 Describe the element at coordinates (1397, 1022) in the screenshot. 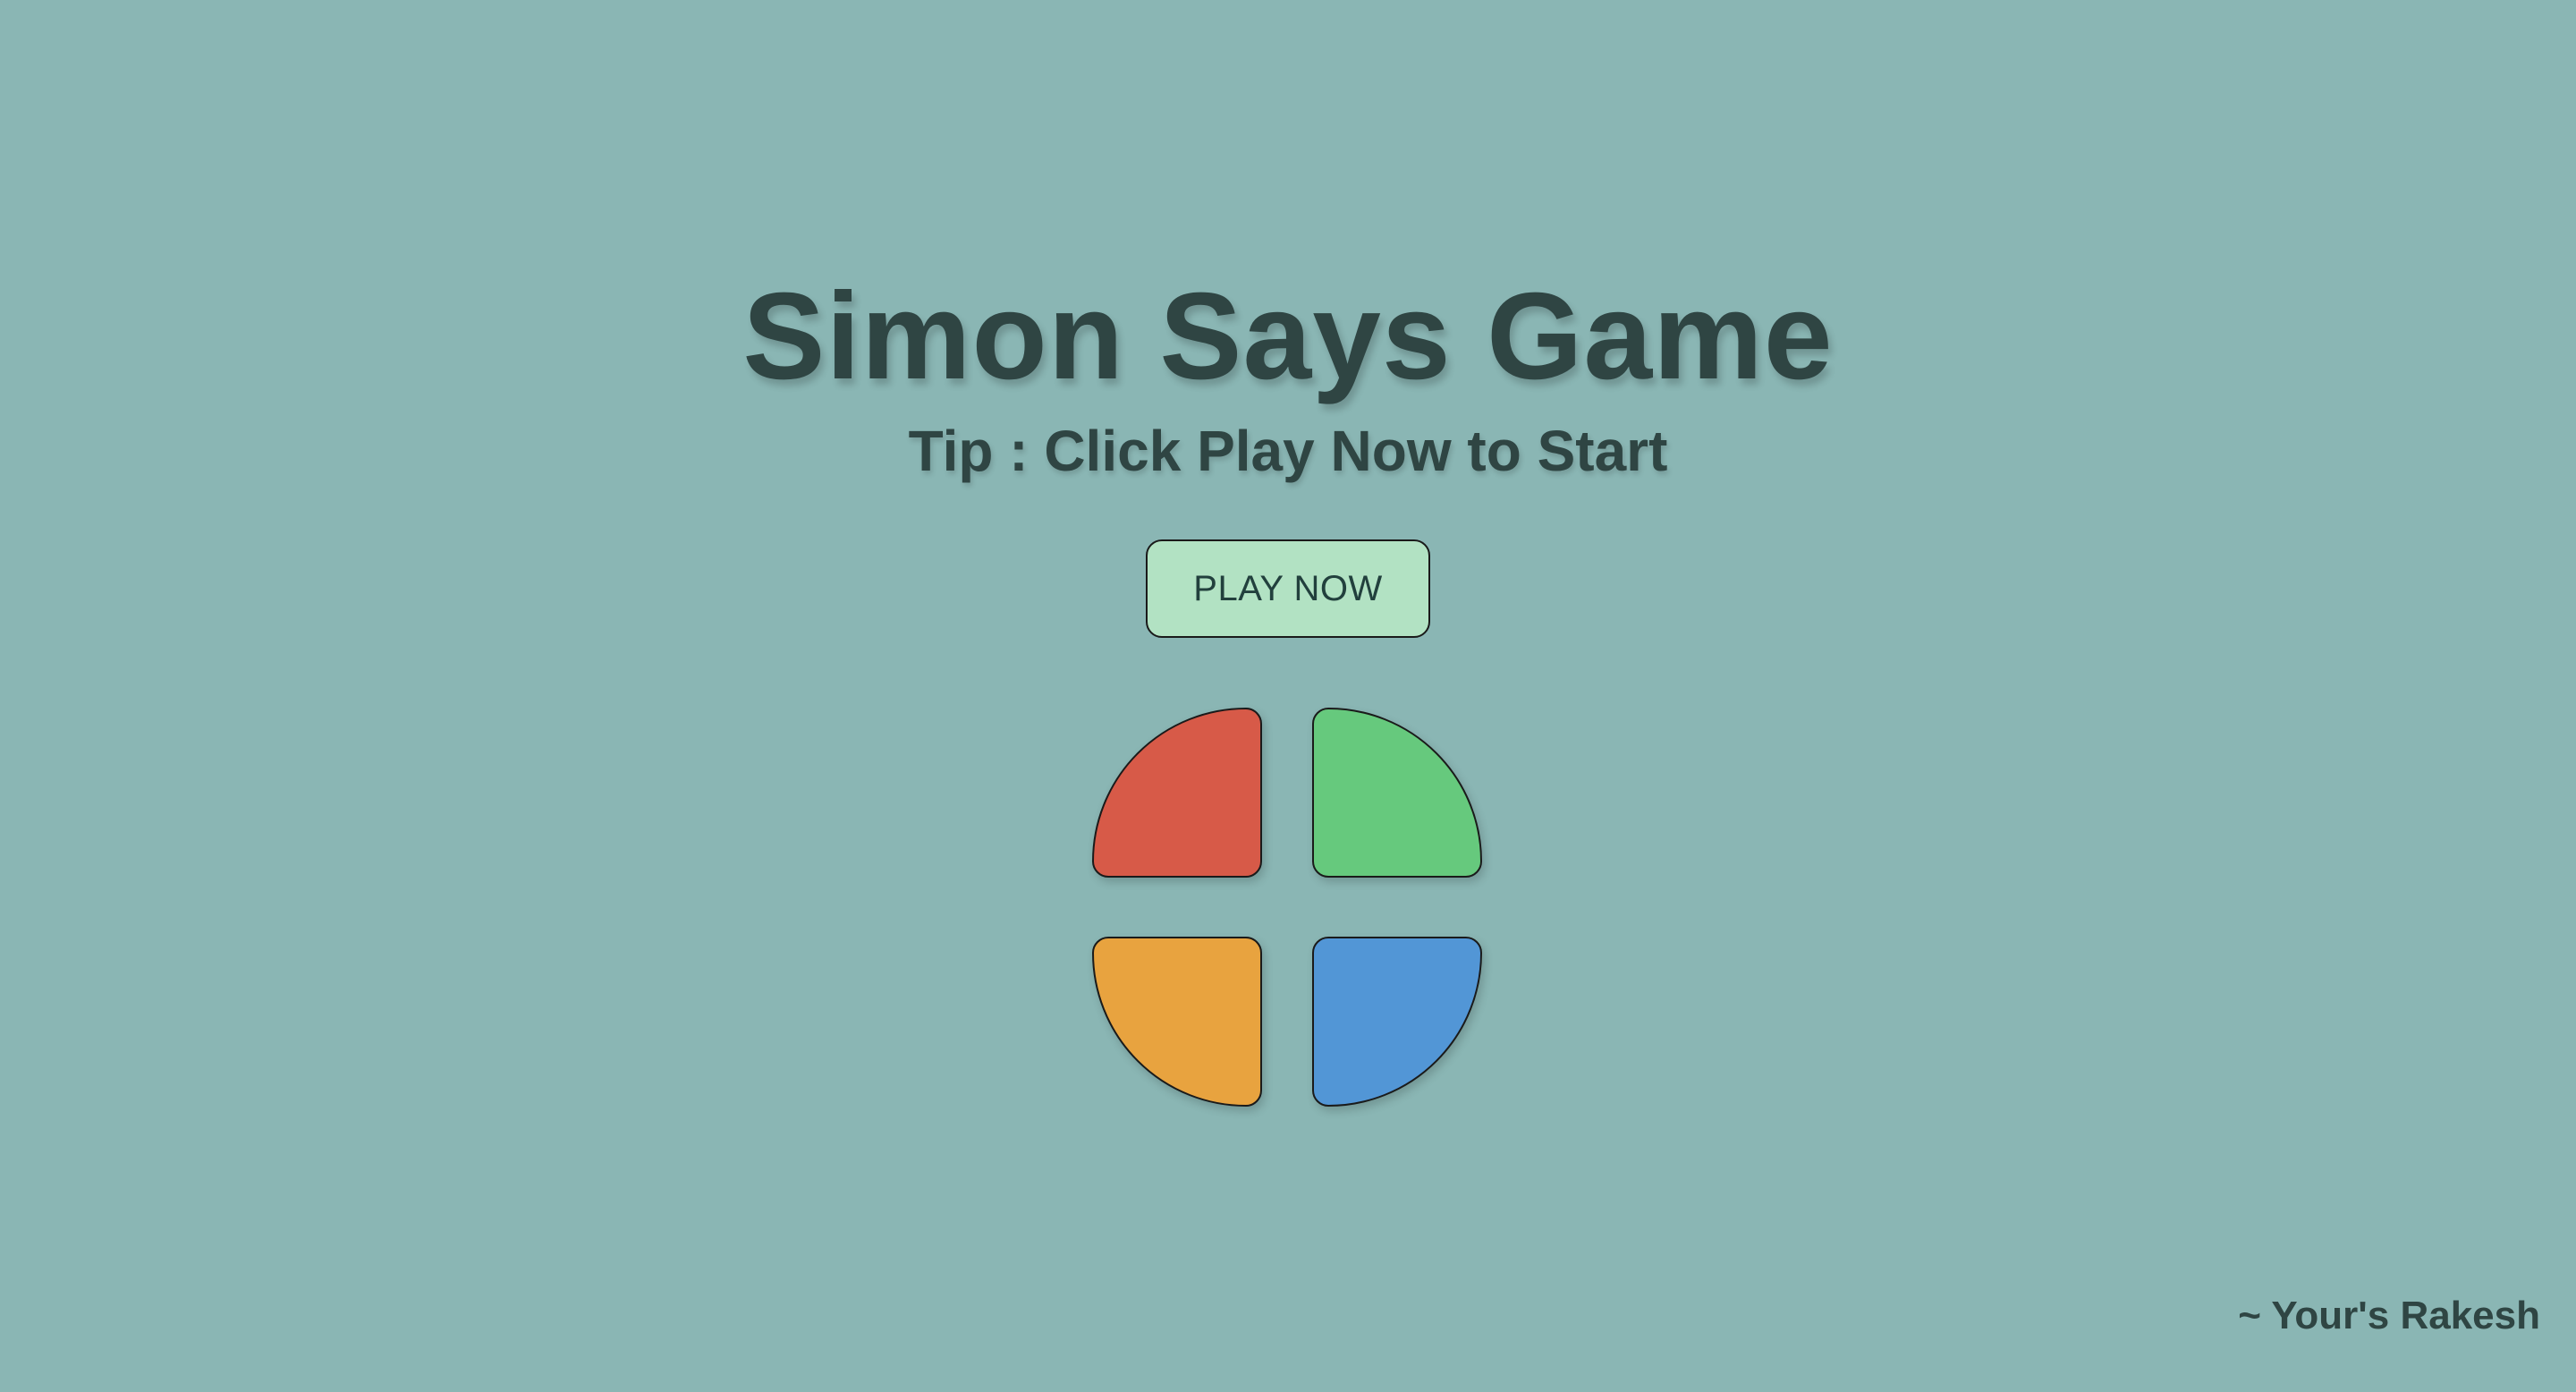

I see `blue-pad` at that location.